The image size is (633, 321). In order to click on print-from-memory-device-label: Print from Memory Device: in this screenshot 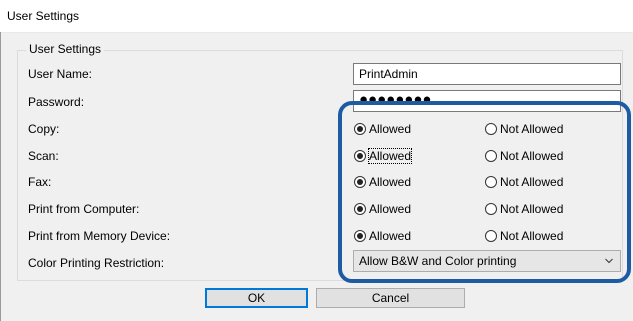, I will do `click(99, 236)`.